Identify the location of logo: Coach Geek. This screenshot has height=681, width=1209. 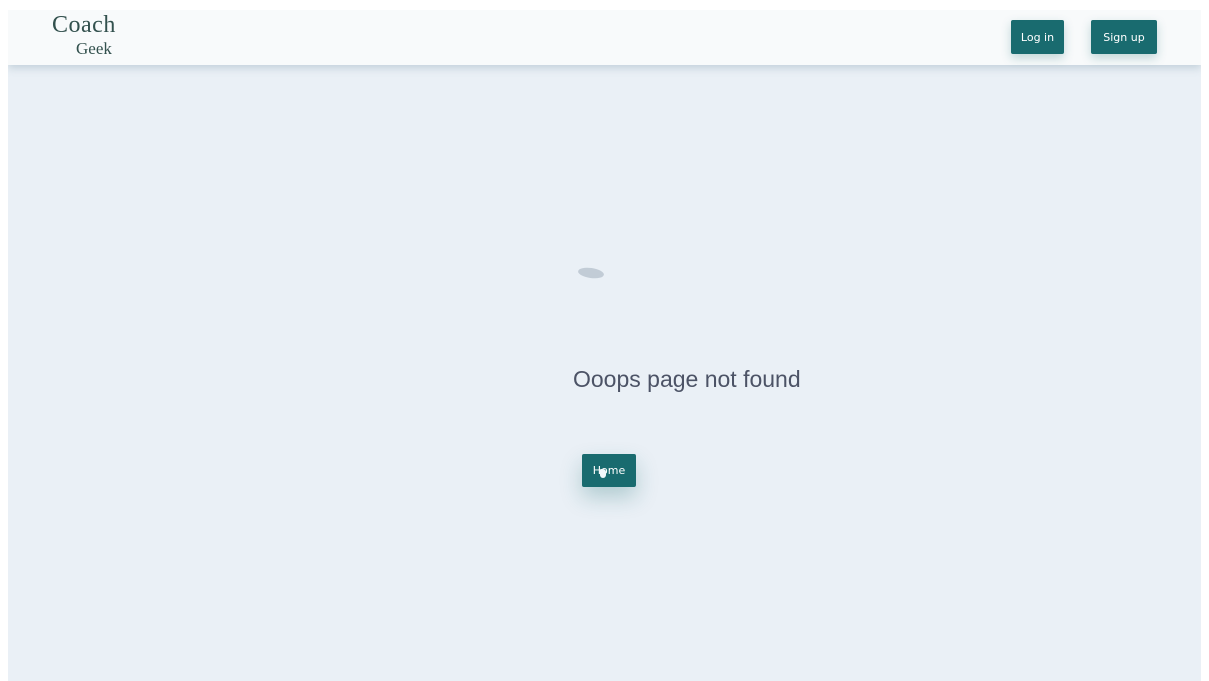
(97, 36).